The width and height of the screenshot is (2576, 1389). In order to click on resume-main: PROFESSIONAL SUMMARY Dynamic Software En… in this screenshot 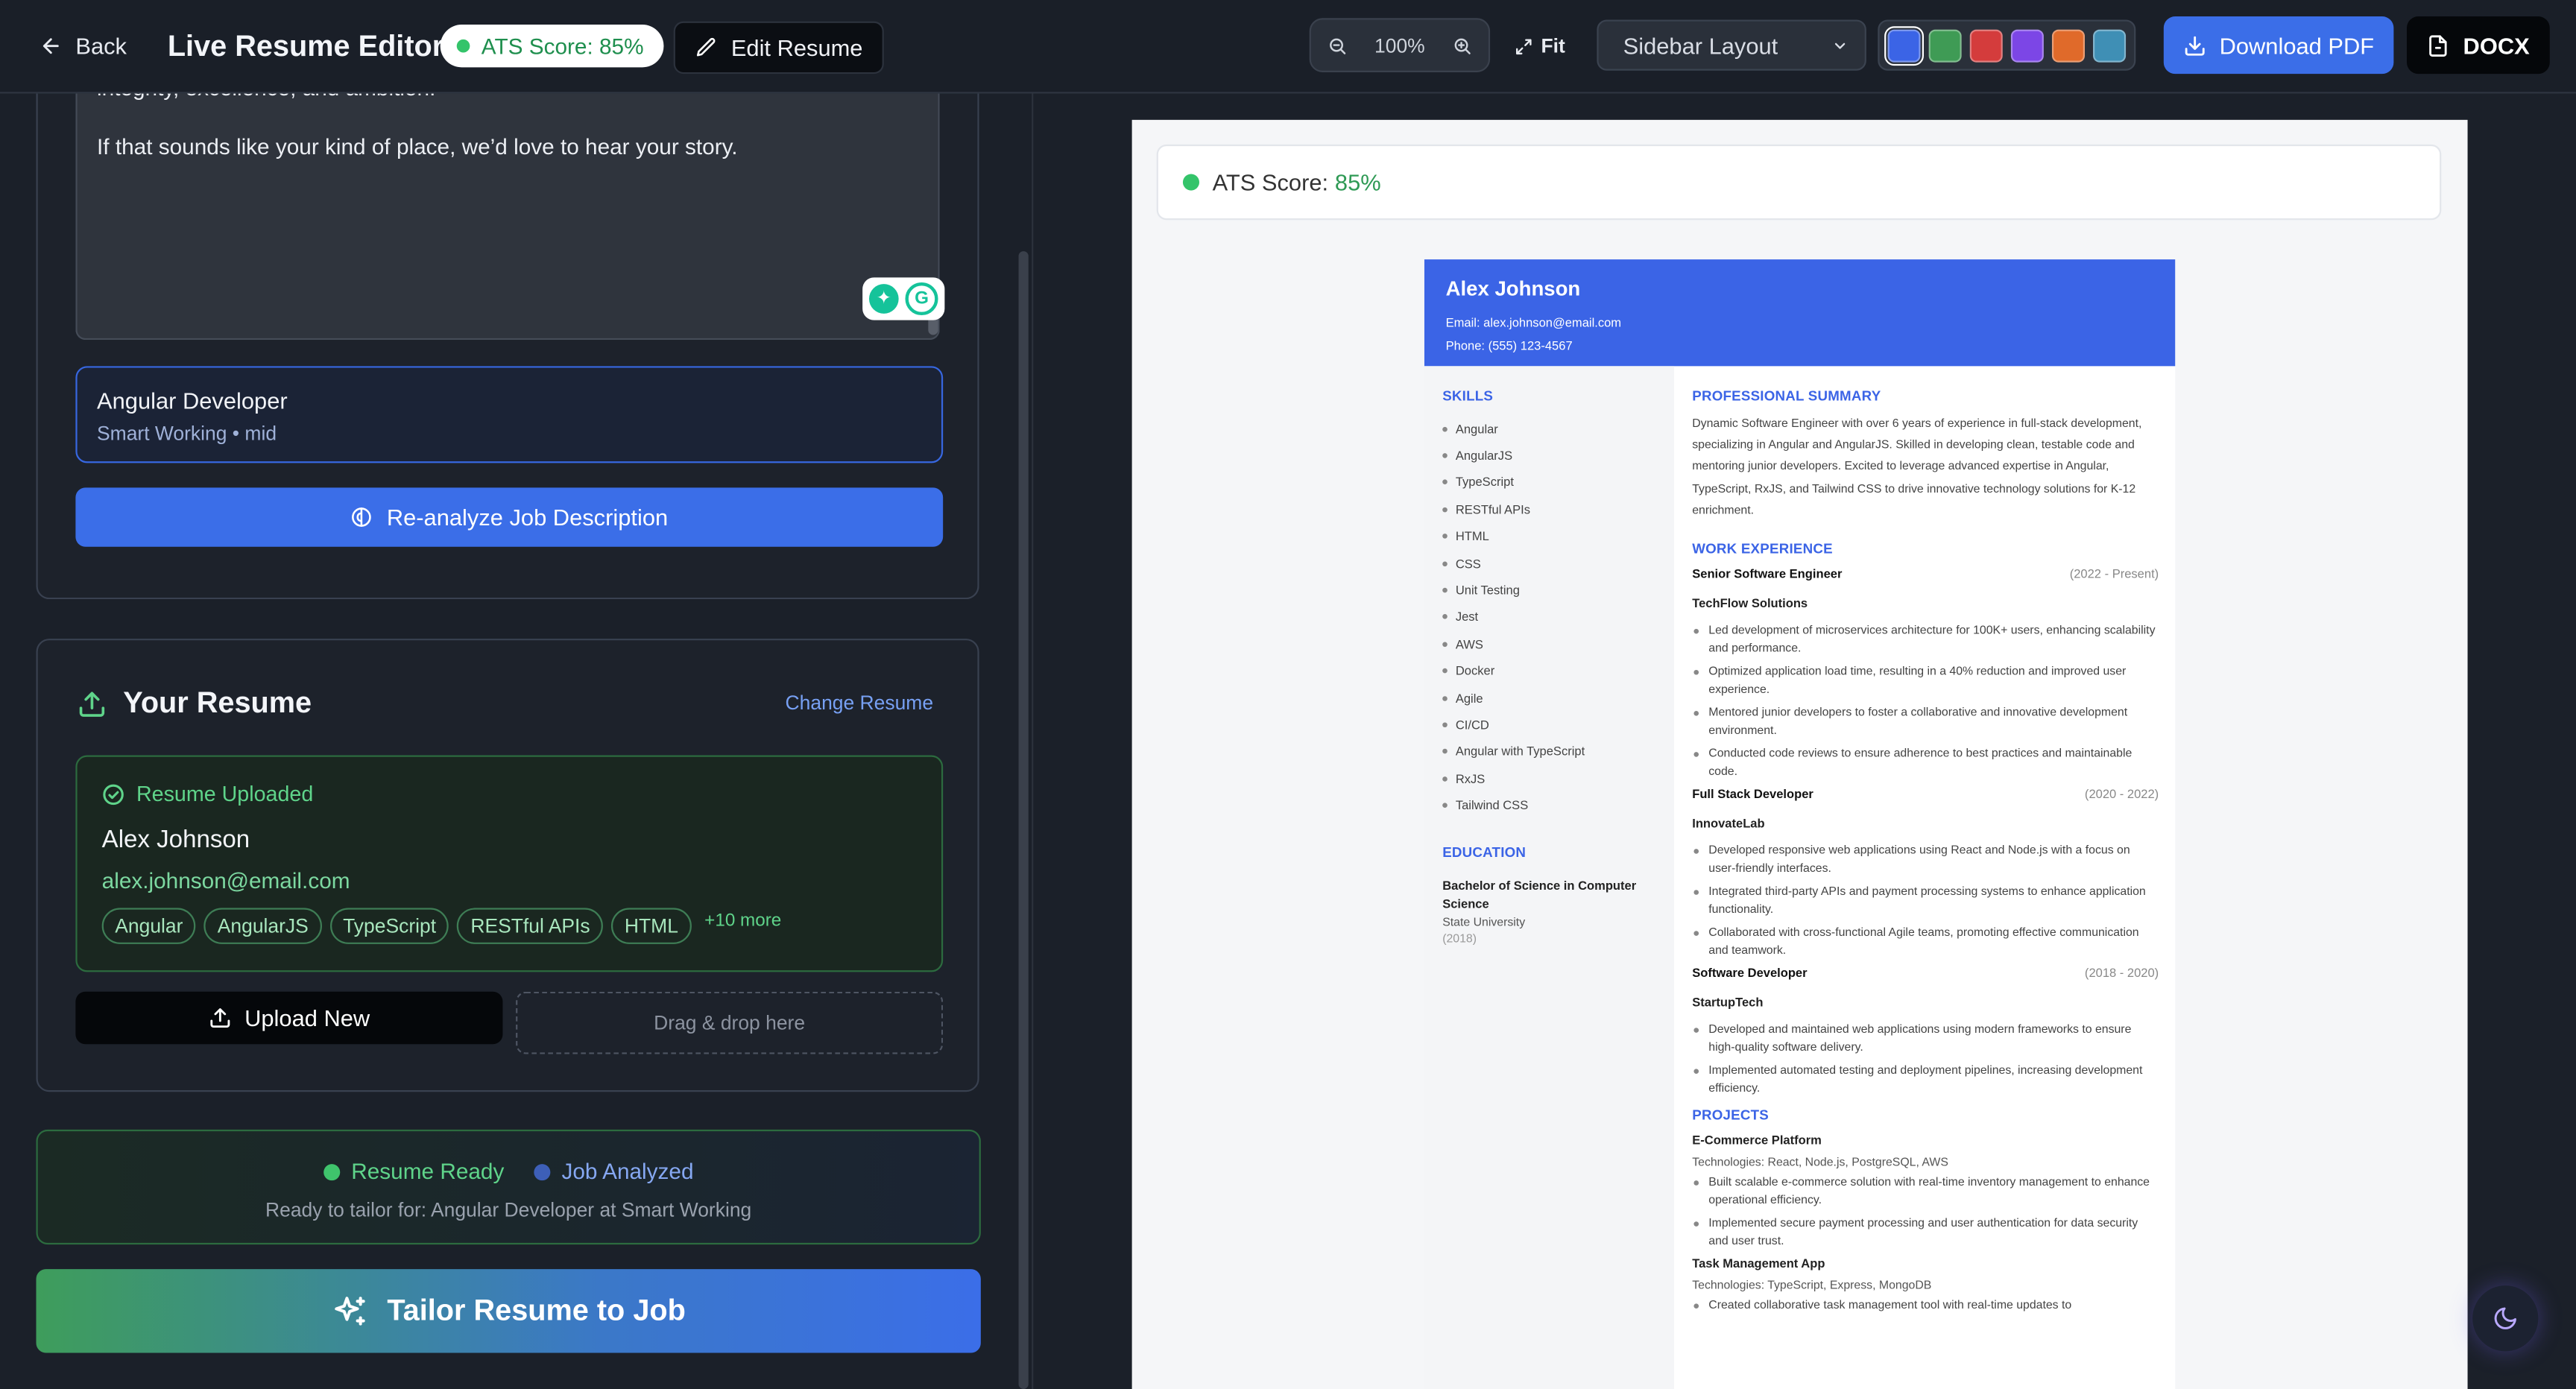, I will do `click(1925, 843)`.